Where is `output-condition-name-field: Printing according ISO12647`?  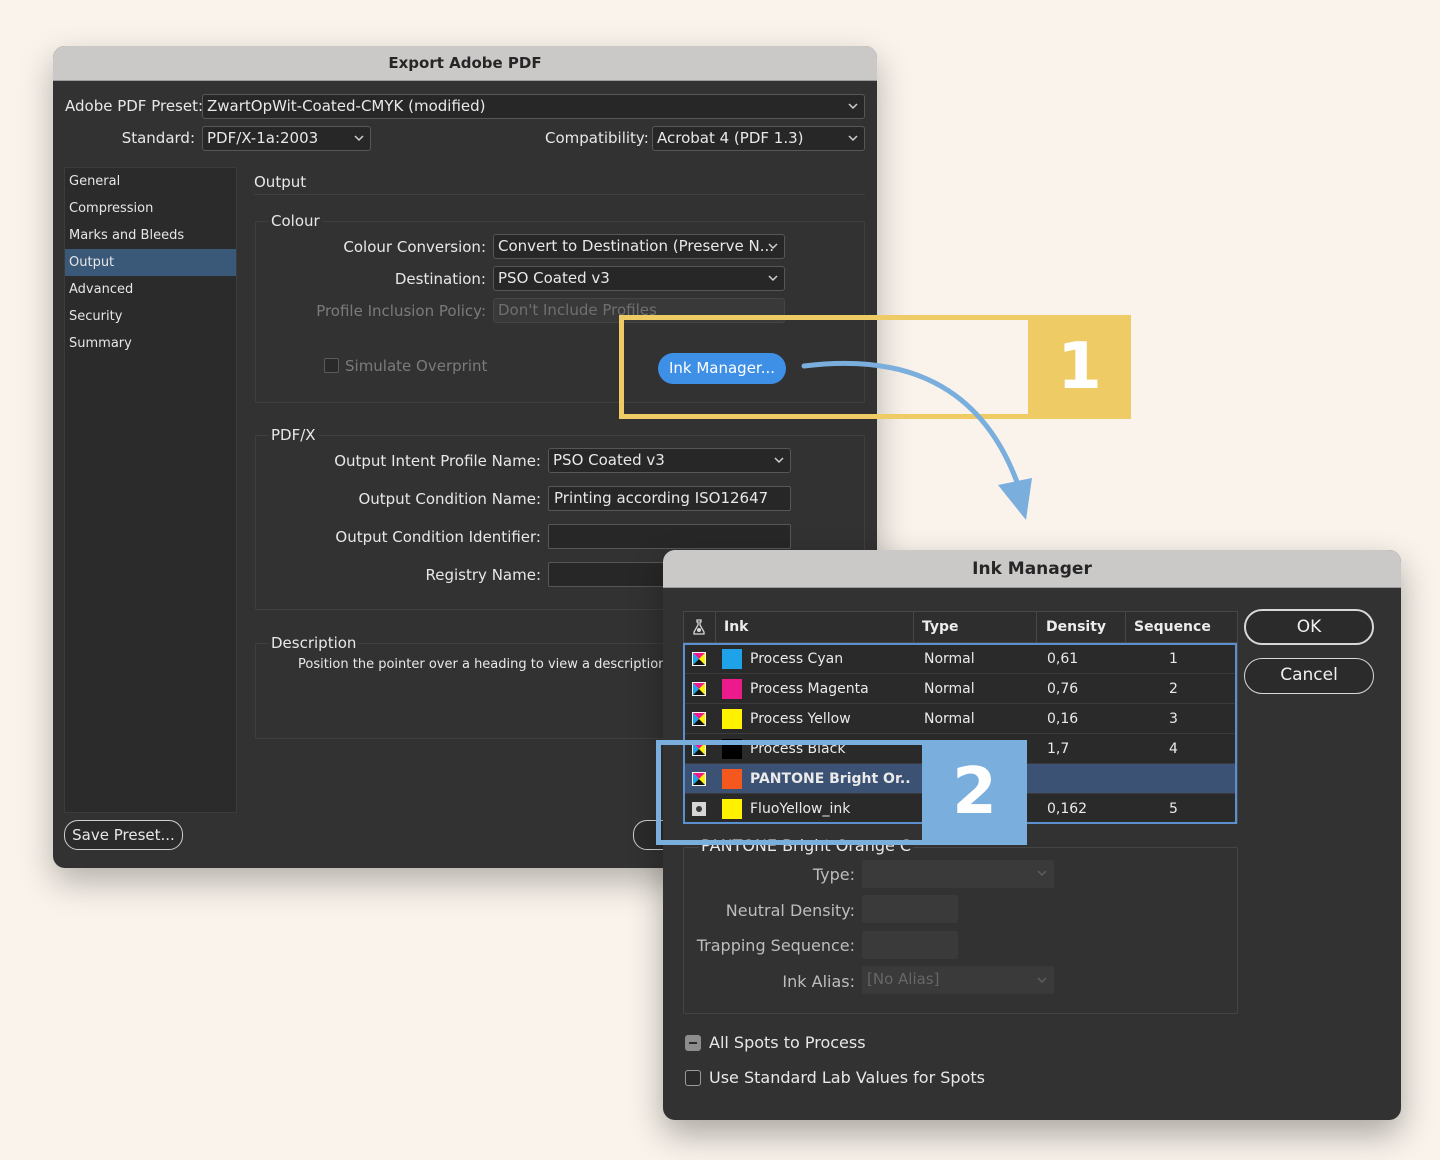 output-condition-name-field: Printing according ISO12647 is located at coordinates (669, 498).